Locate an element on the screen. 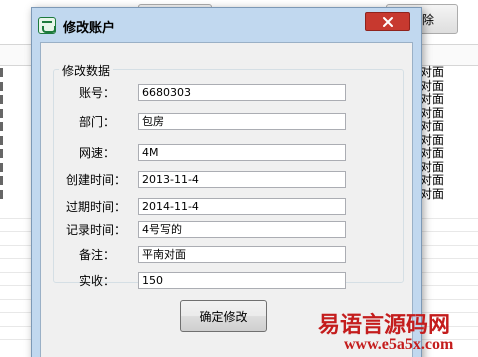  watermark: 易语言源码网 www.e5a5x.com is located at coordinates (394, 332).